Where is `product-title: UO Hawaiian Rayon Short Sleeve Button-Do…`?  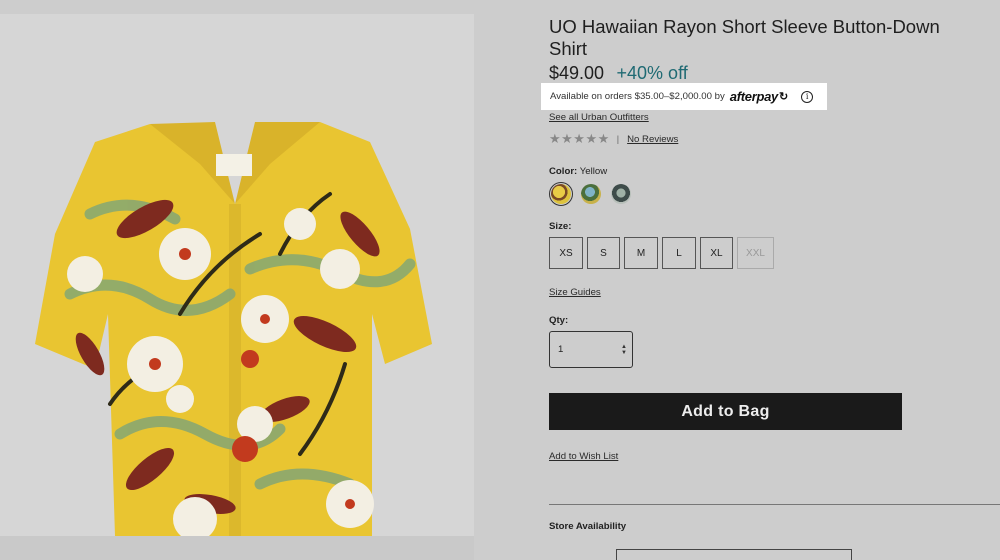 product-title: UO Hawaiian Rayon Short Sleeve Button-Do… is located at coordinates (744, 37).